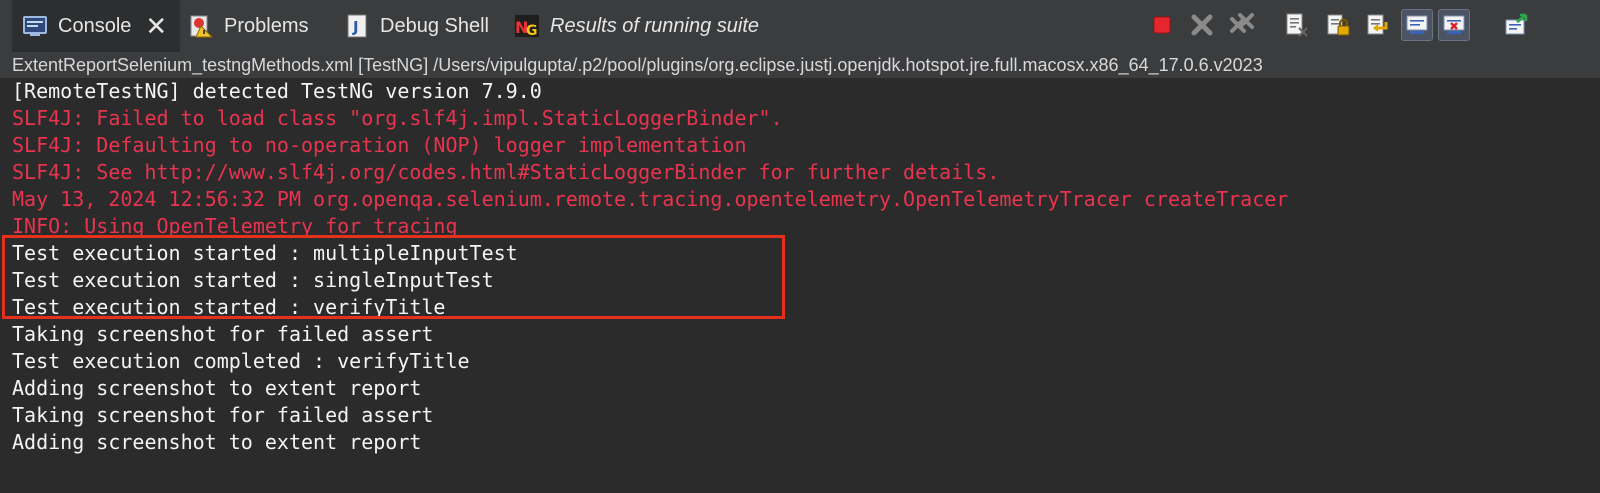  I want to click on svg-text: G, so click(532, 31).